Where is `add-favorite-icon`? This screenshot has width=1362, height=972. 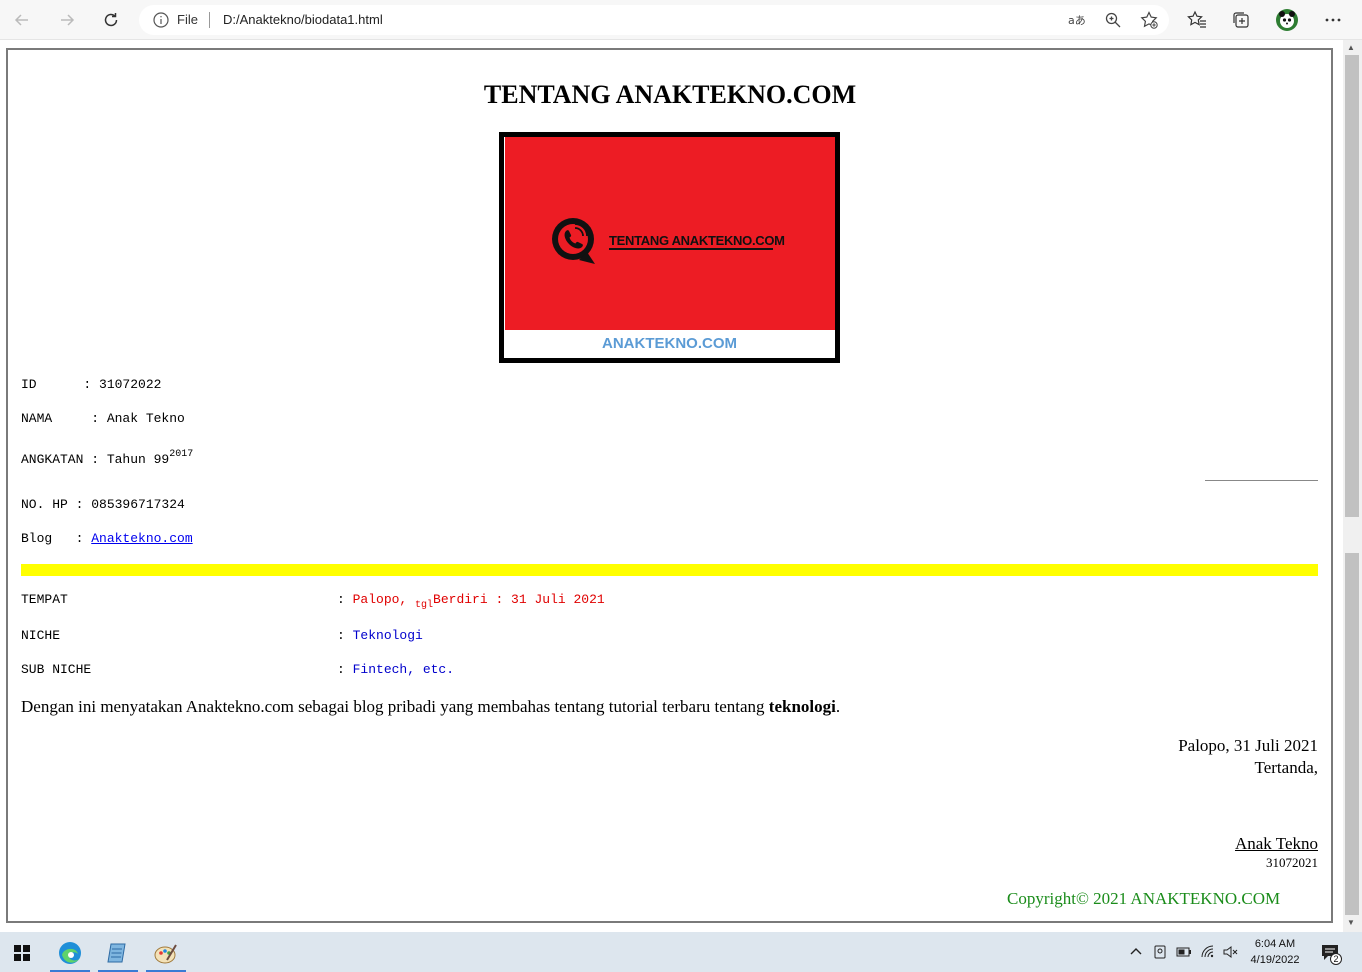
add-favorite-icon is located at coordinates (1149, 20).